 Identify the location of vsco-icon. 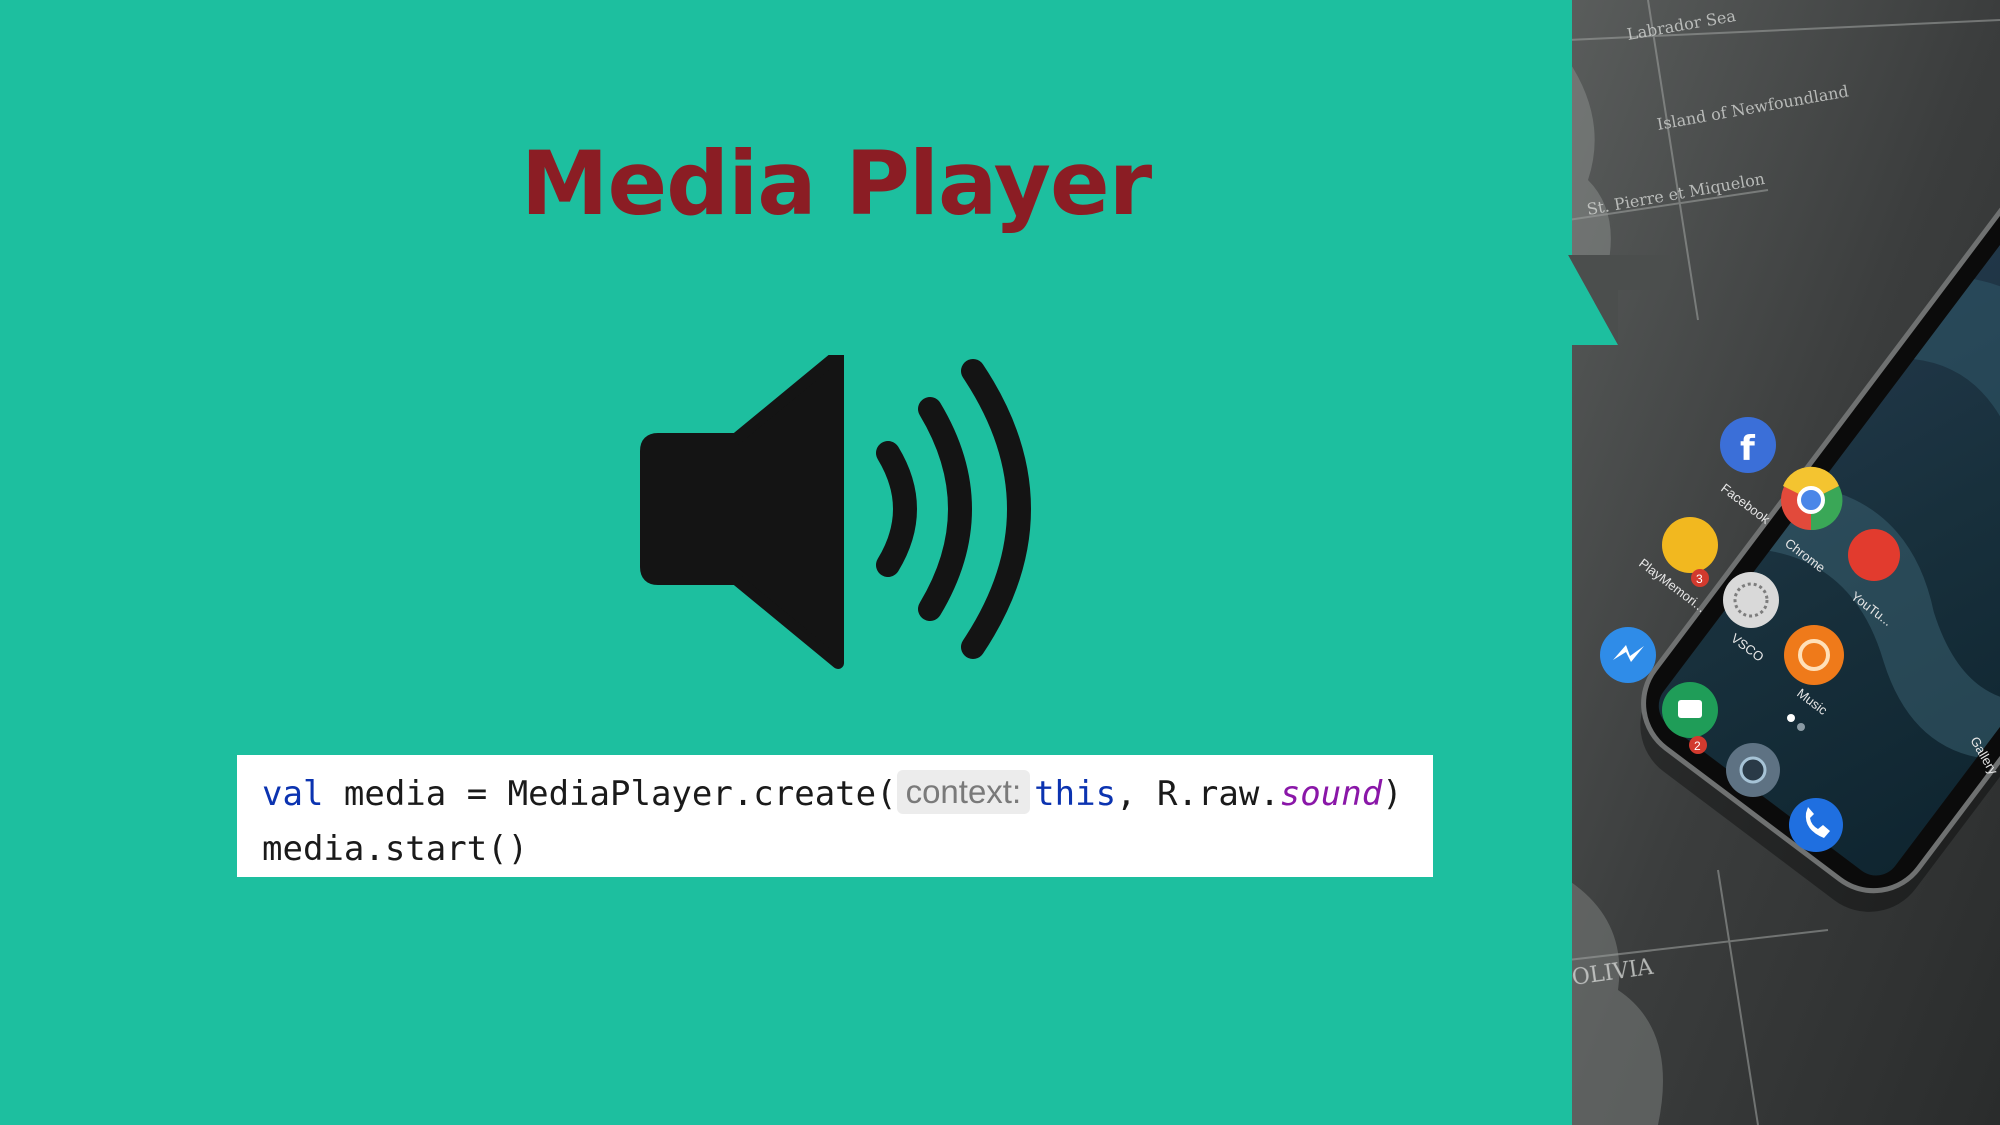
(1751, 600).